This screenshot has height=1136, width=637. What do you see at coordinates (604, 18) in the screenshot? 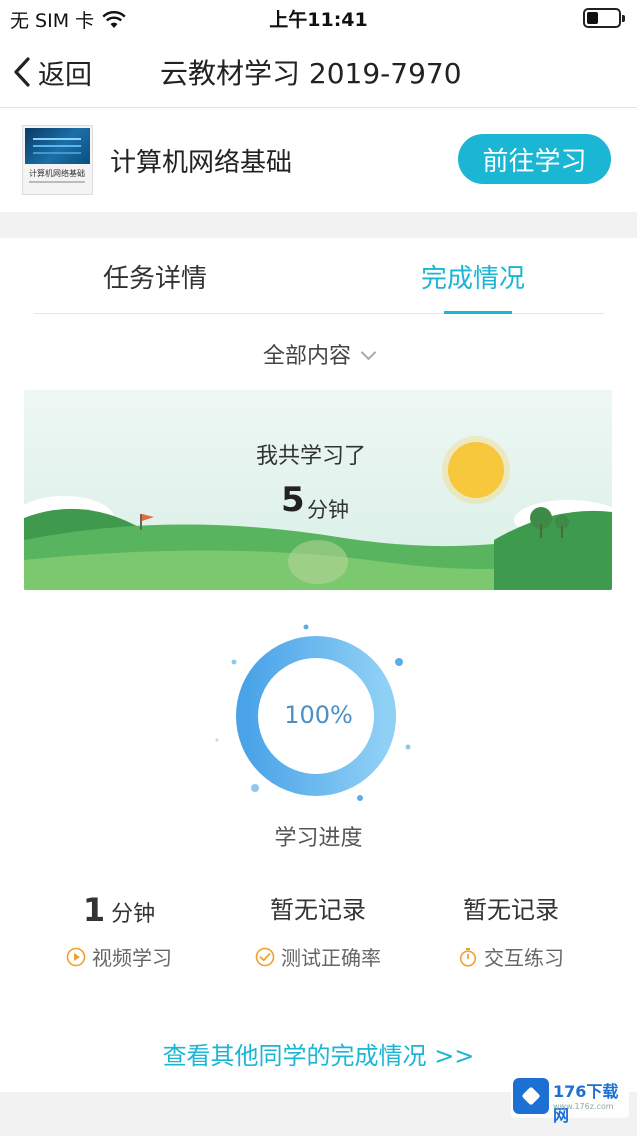
I see `battery-icon` at bounding box center [604, 18].